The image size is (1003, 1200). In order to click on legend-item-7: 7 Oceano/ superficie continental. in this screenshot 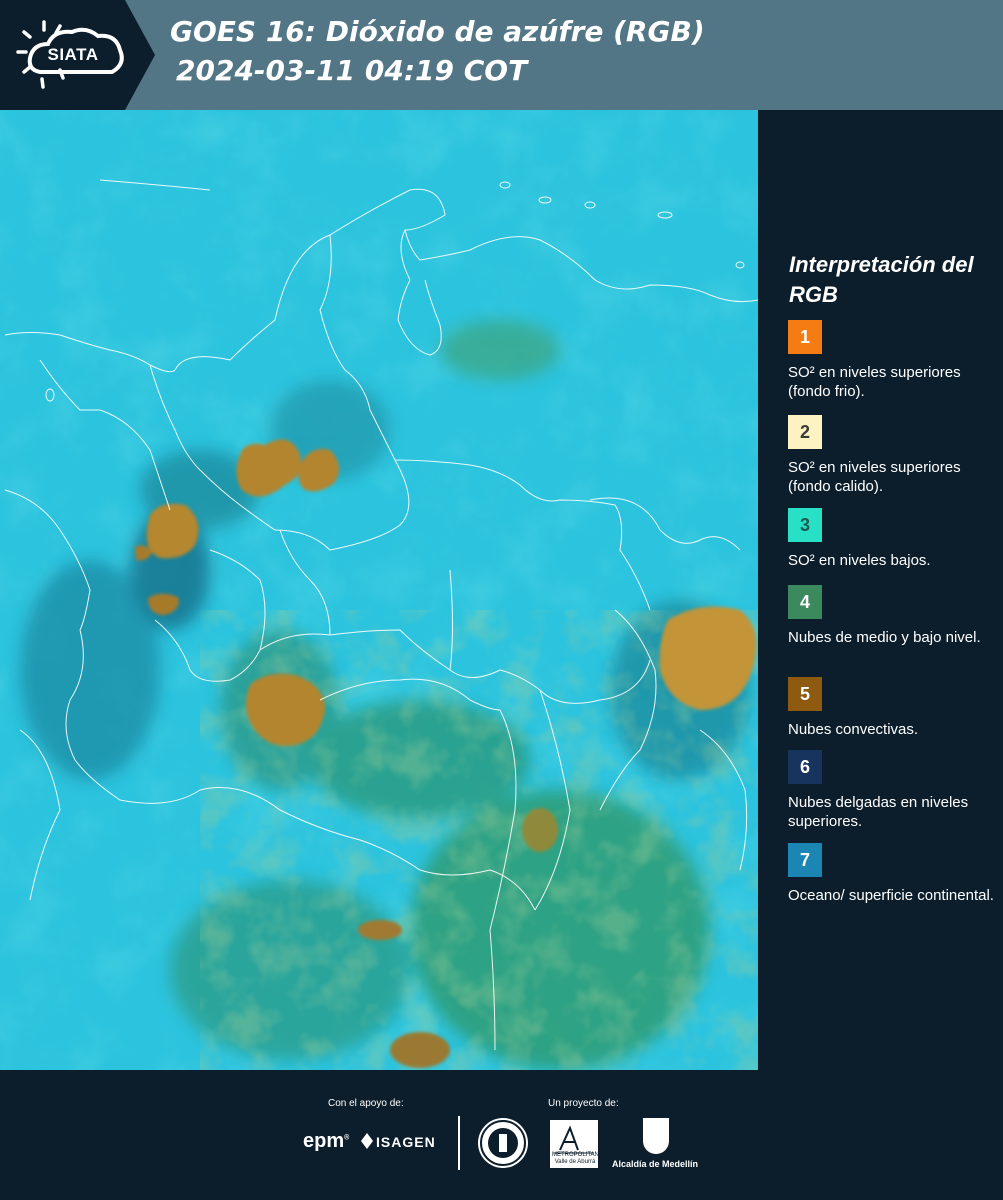, I will do `click(893, 874)`.